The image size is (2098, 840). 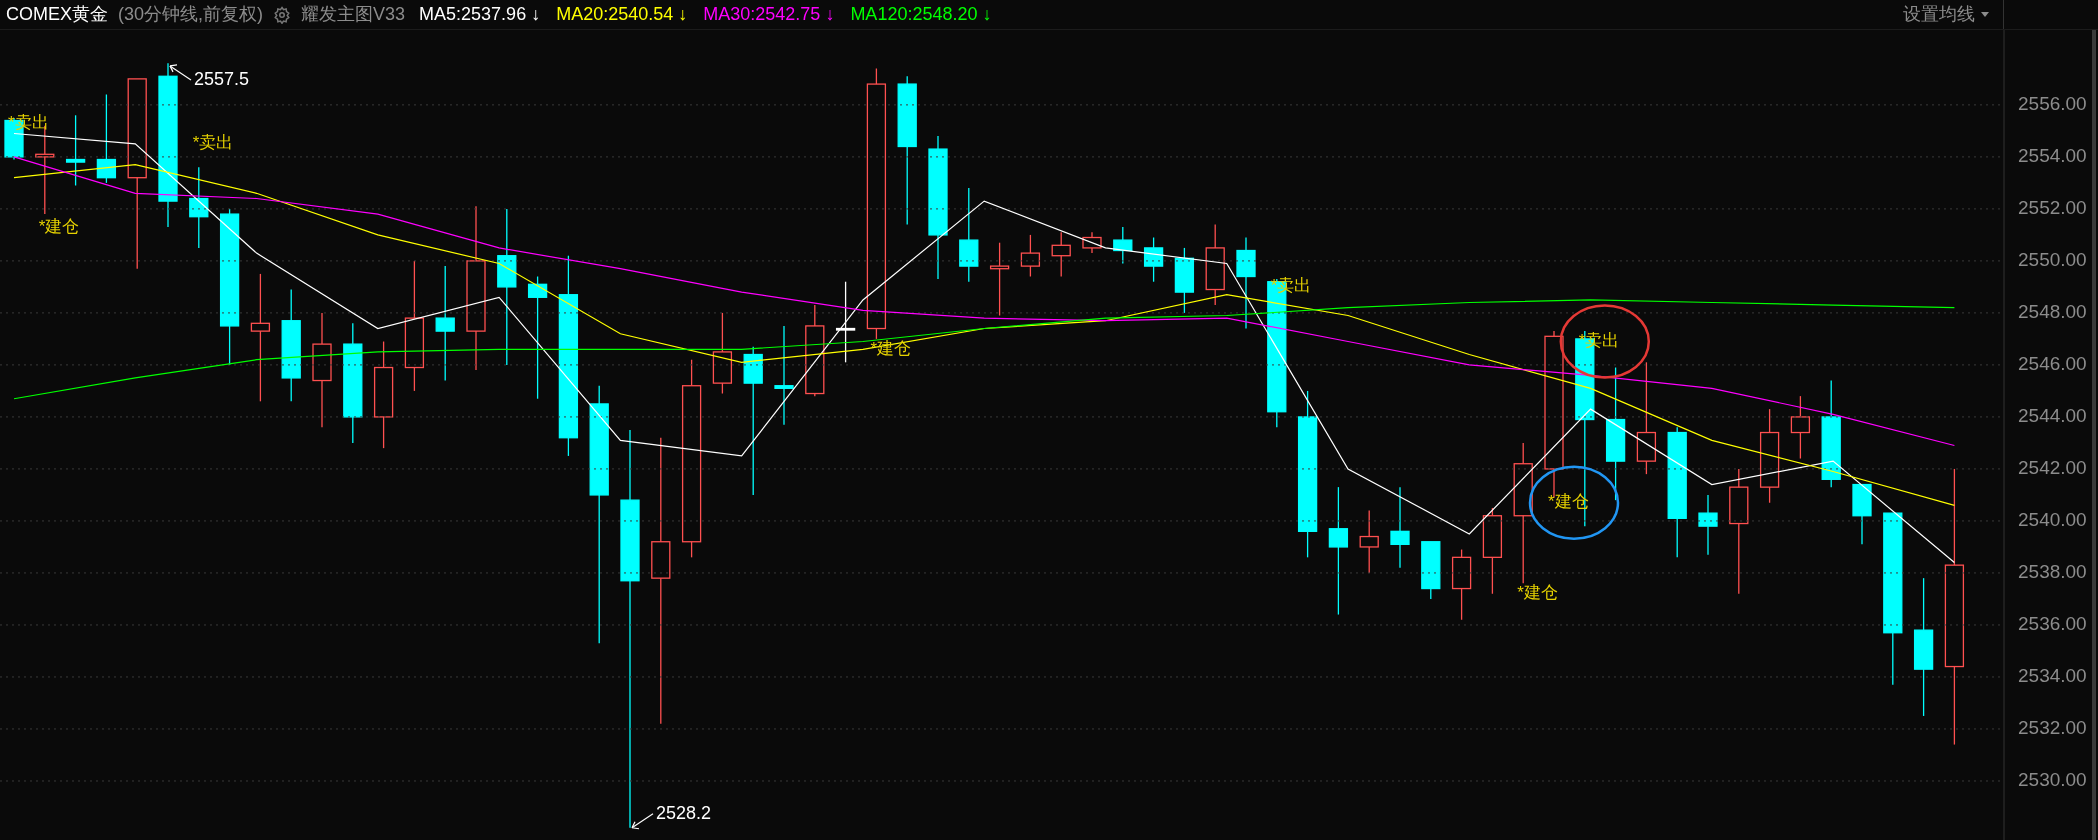 I want to click on period-label: (30分钟线,前复权), so click(x=191, y=14).